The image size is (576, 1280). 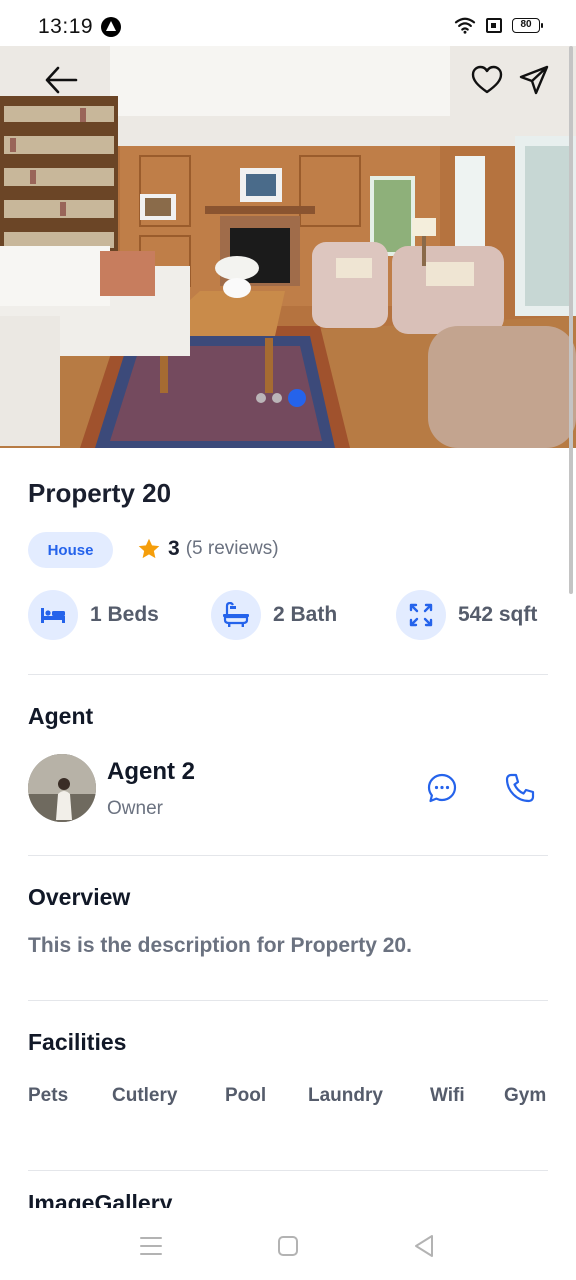 I want to click on beds-spec: 1 Beds, so click(x=93, y=615).